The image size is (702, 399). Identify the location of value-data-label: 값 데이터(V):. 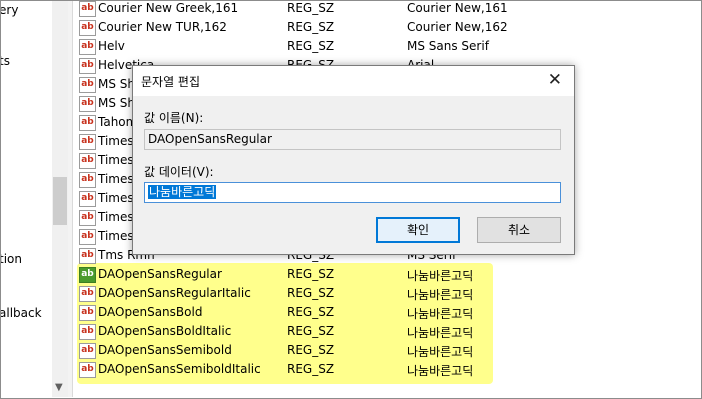
(179, 172).